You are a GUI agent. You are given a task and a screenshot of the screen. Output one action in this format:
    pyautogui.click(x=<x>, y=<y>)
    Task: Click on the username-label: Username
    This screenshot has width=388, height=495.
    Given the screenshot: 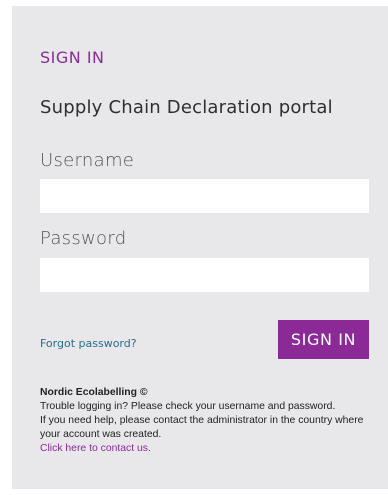 What is the action you would take?
    pyautogui.click(x=87, y=160)
    